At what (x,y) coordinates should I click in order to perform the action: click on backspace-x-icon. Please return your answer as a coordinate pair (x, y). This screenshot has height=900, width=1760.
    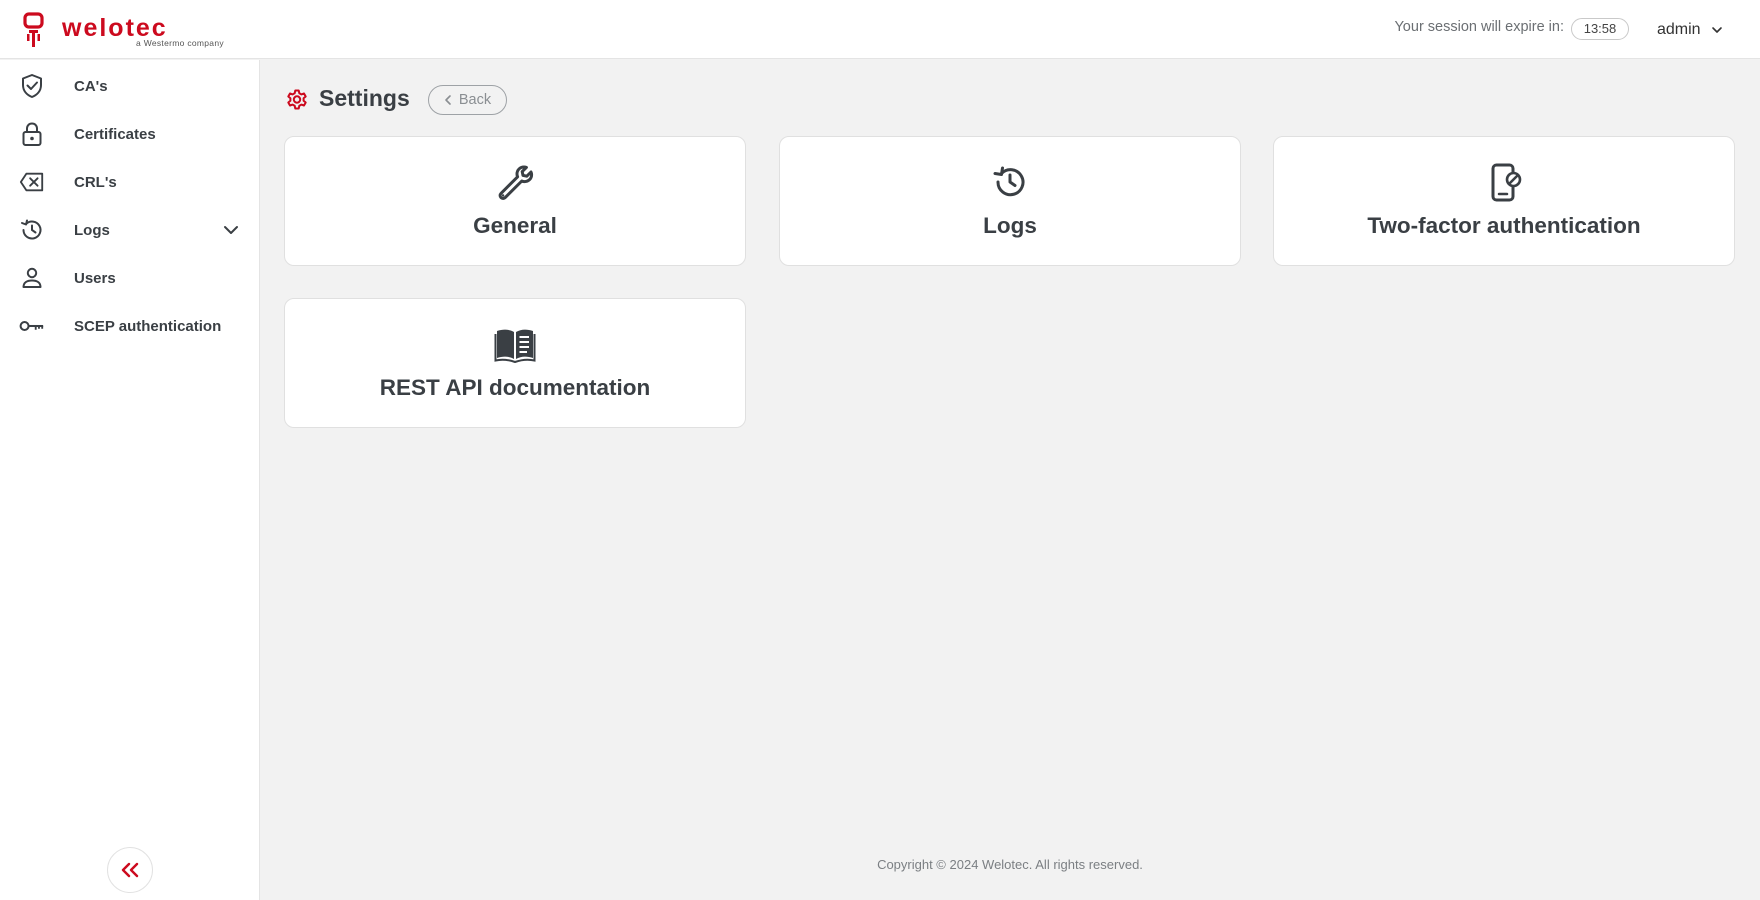
    Looking at the image, I should click on (32, 182).